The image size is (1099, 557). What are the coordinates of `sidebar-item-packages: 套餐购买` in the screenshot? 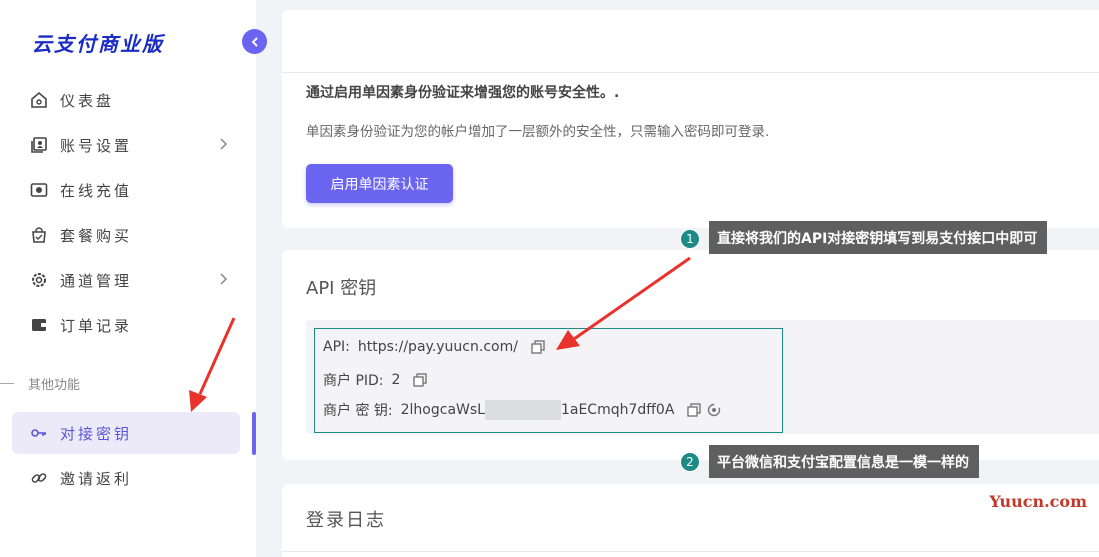 It's located at (126, 235).